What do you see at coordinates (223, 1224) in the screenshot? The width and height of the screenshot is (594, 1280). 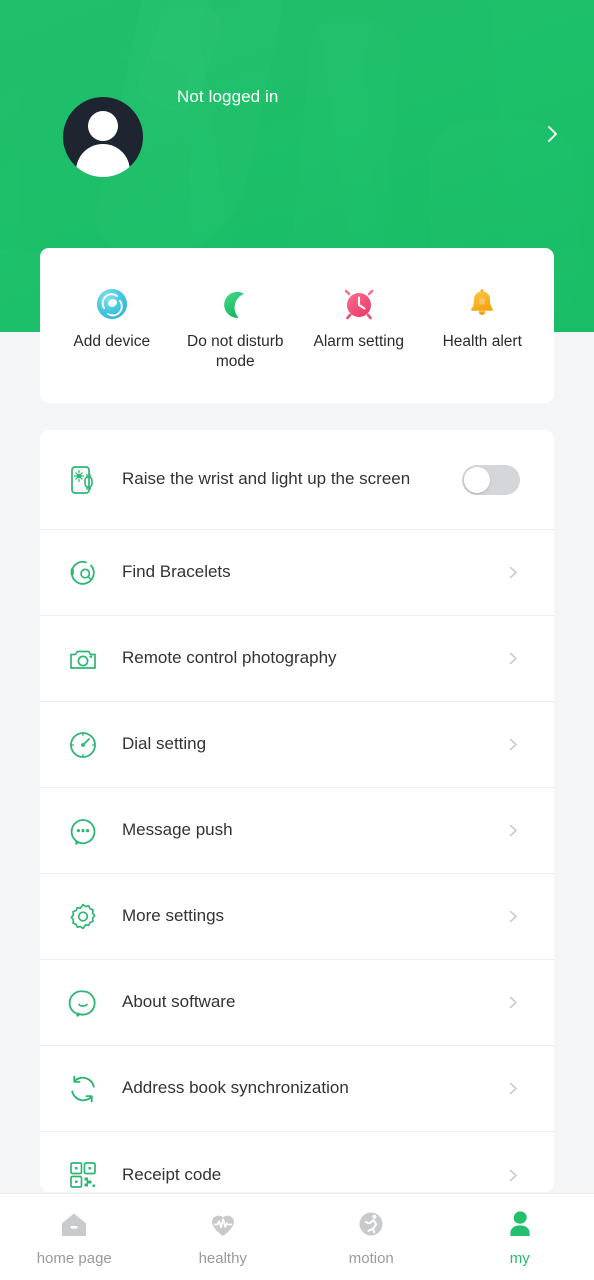 I see `heart-pulse-icon` at bounding box center [223, 1224].